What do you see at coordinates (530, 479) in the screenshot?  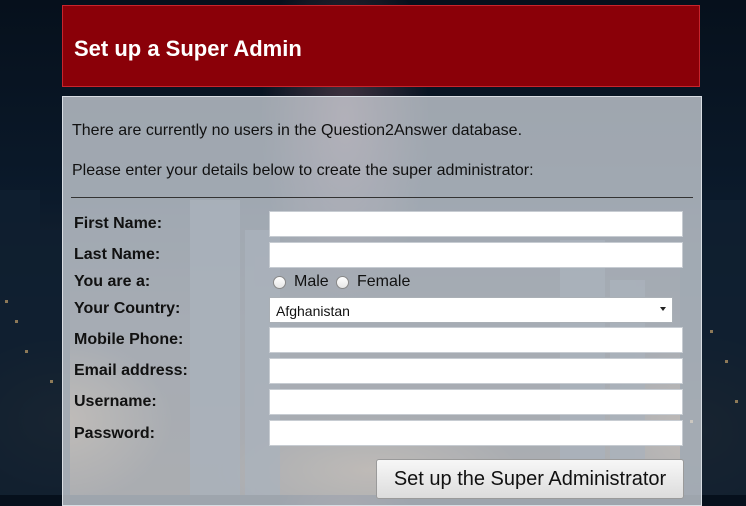 I see `setup-super-admin-button: Set up the Super Administrator` at bounding box center [530, 479].